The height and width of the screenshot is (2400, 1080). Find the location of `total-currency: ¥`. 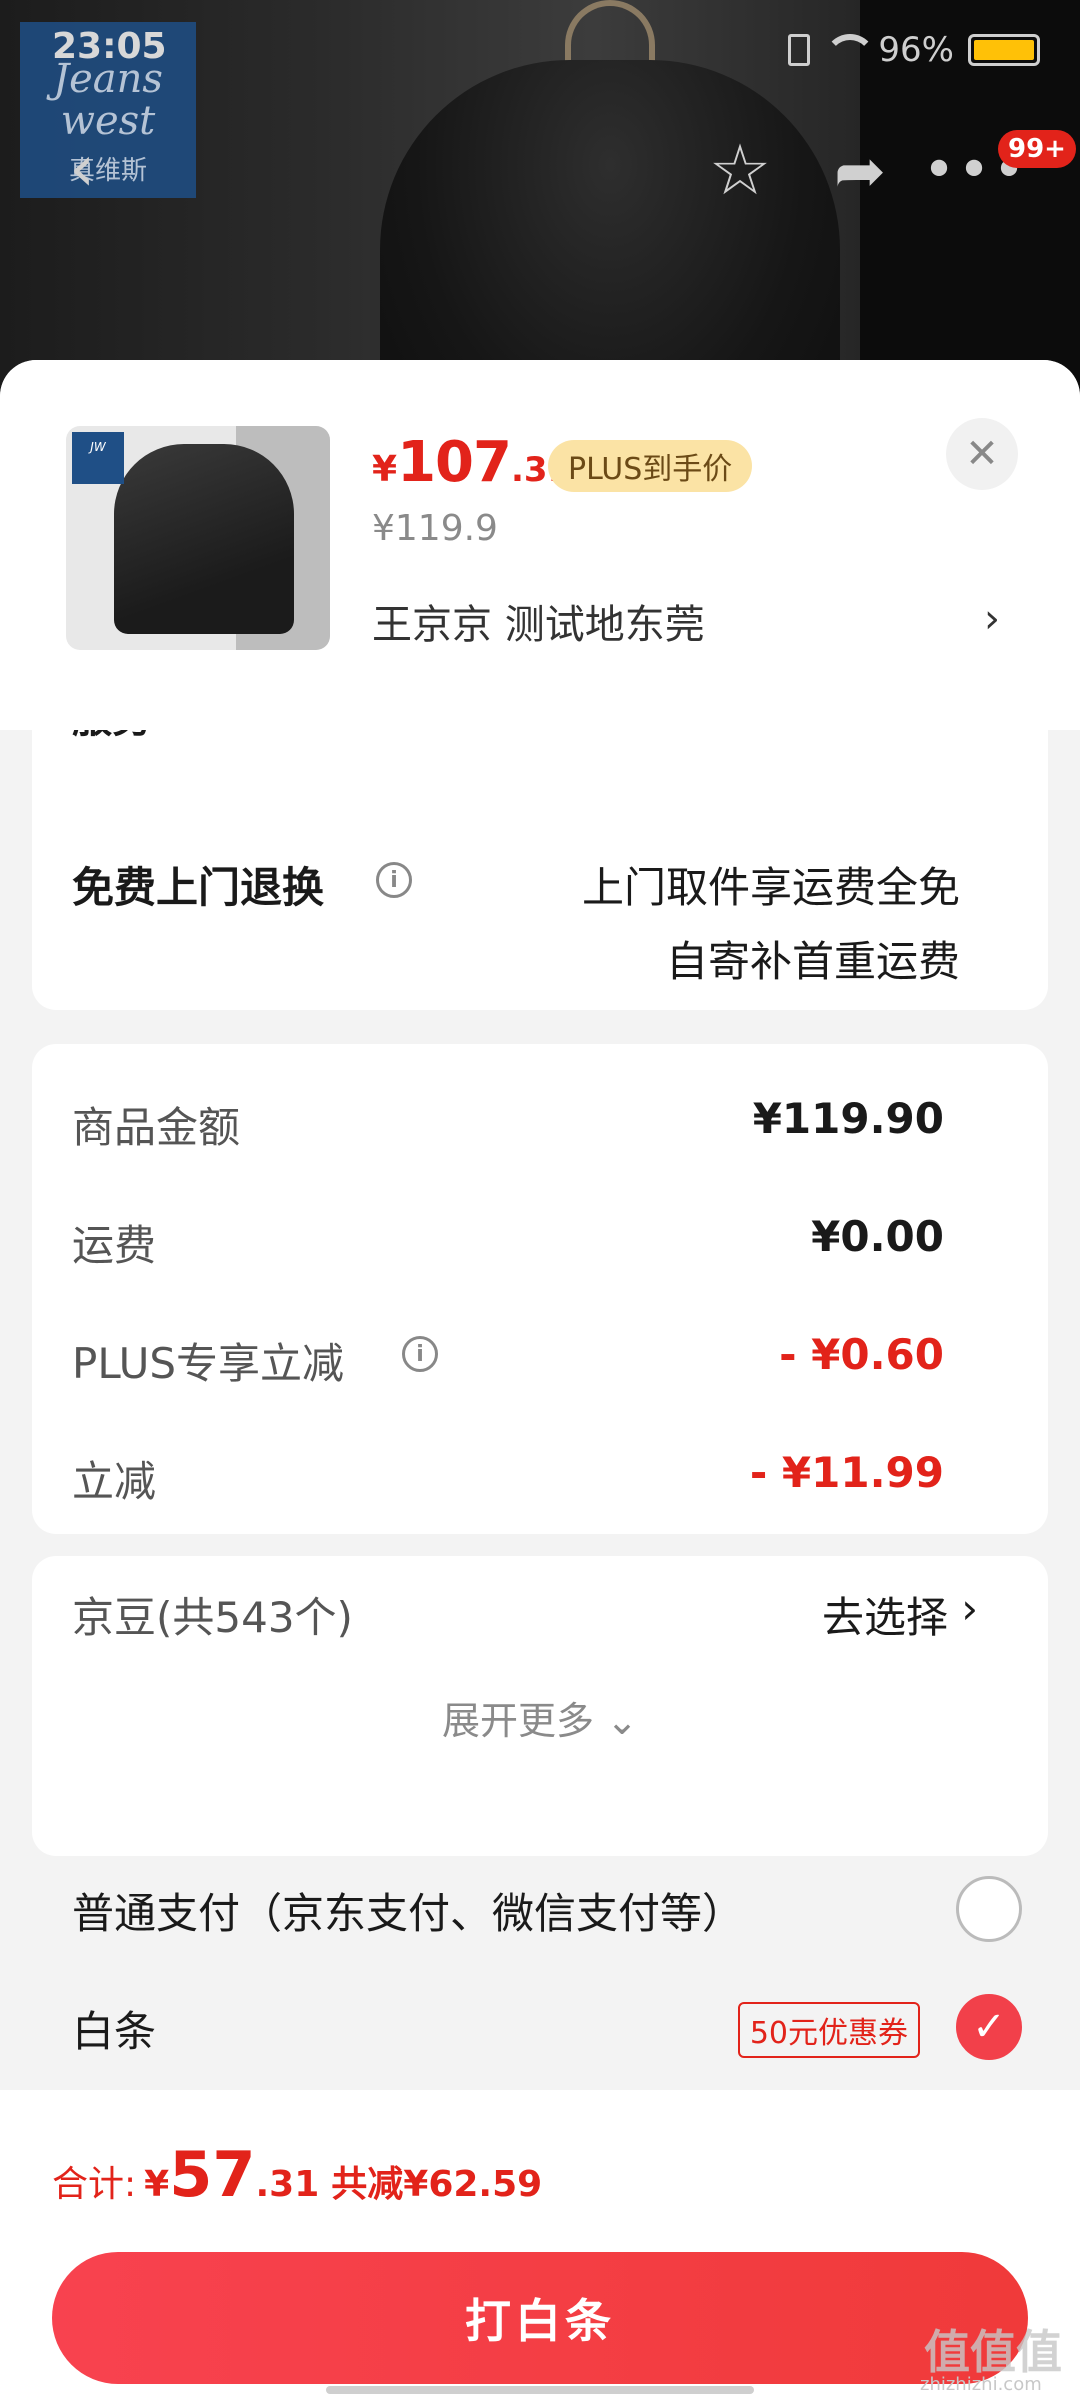

total-currency: ¥ is located at coordinates (157, 2184).